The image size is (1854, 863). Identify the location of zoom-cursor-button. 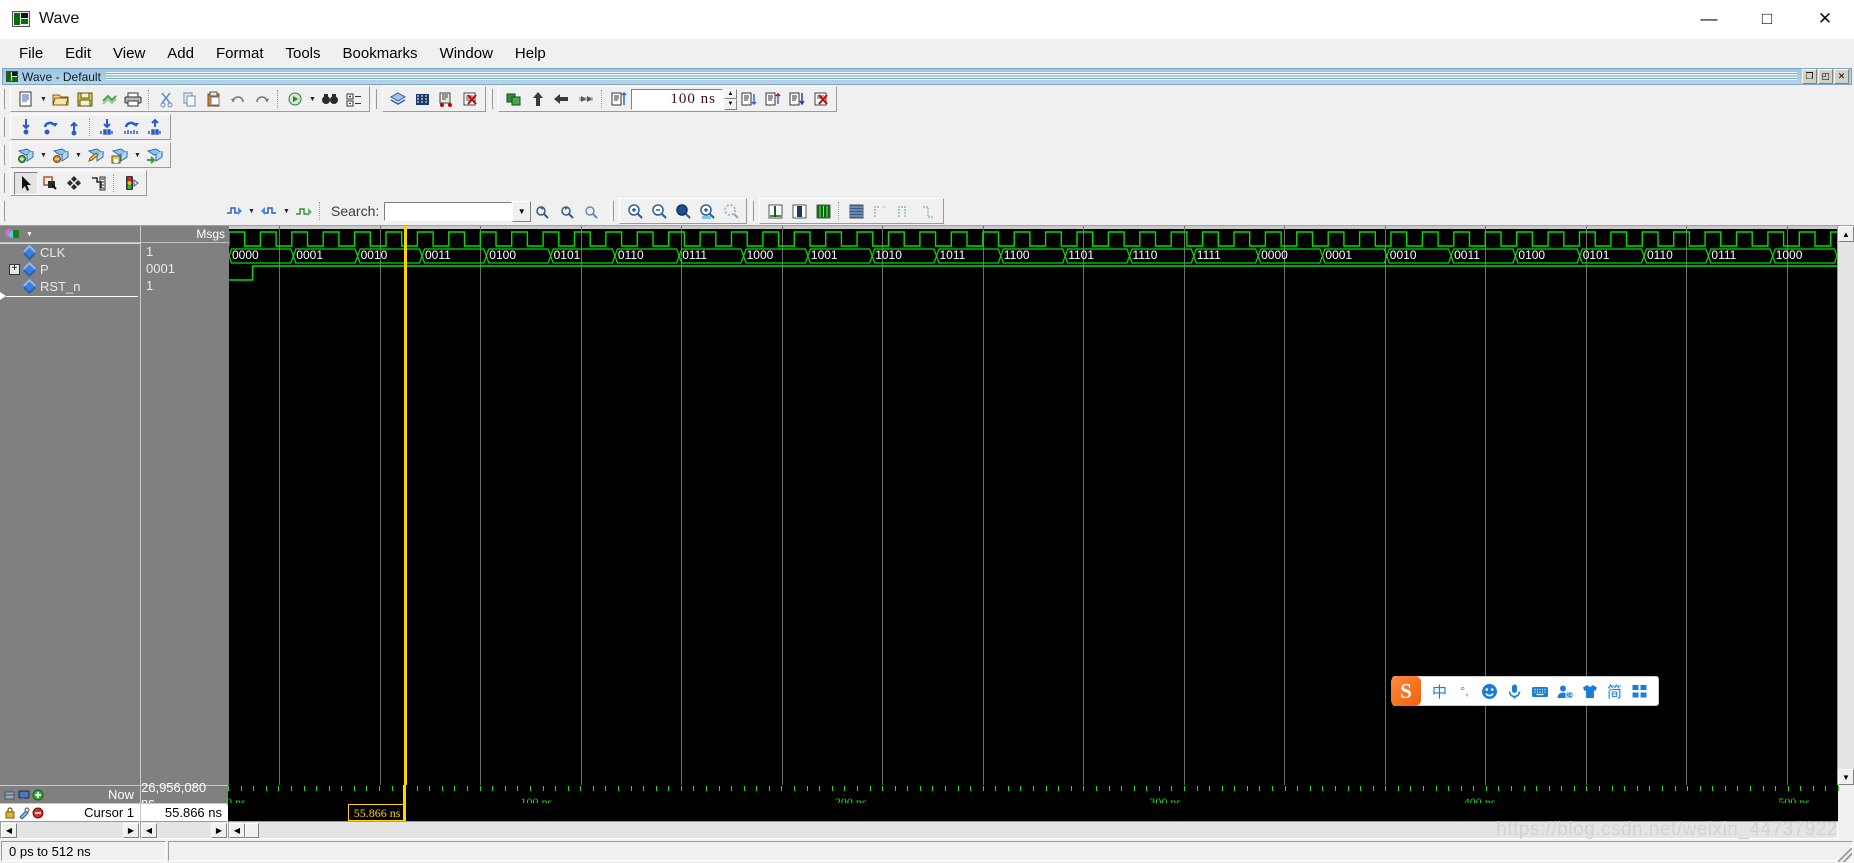
(707, 211).